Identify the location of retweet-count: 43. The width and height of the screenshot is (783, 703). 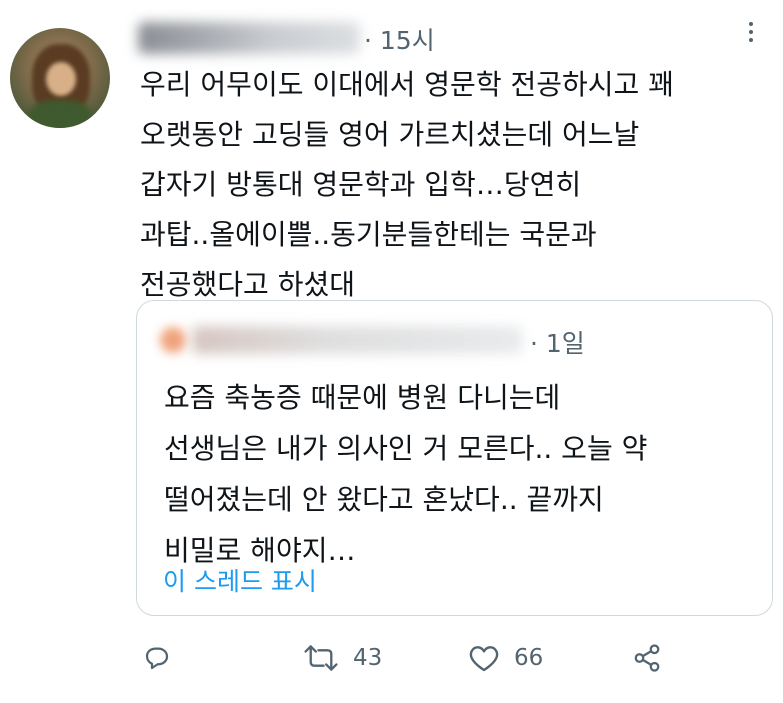
(368, 658).